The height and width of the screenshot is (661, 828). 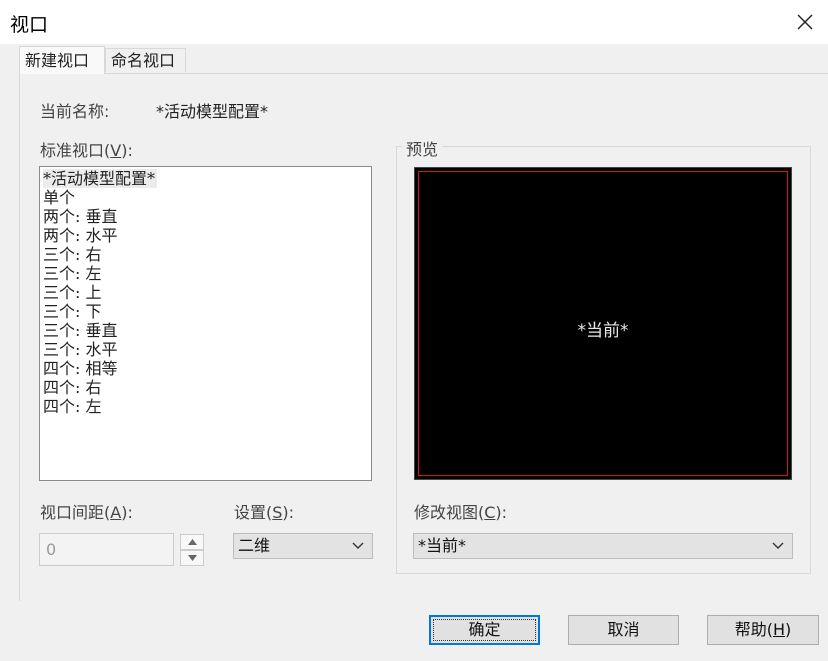 I want to click on setup-select-value: 二维, so click(x=254, y=545).